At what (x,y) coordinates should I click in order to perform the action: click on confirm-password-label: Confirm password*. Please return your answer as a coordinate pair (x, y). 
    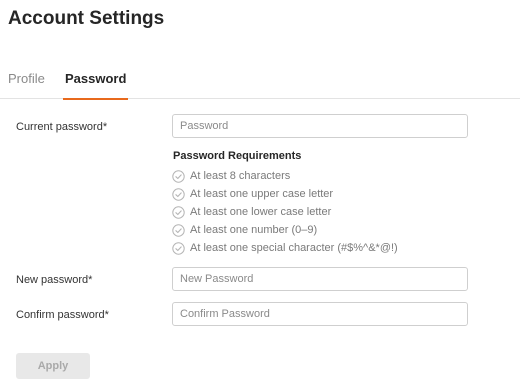
    Looking at the image, I should click on (62, 315).